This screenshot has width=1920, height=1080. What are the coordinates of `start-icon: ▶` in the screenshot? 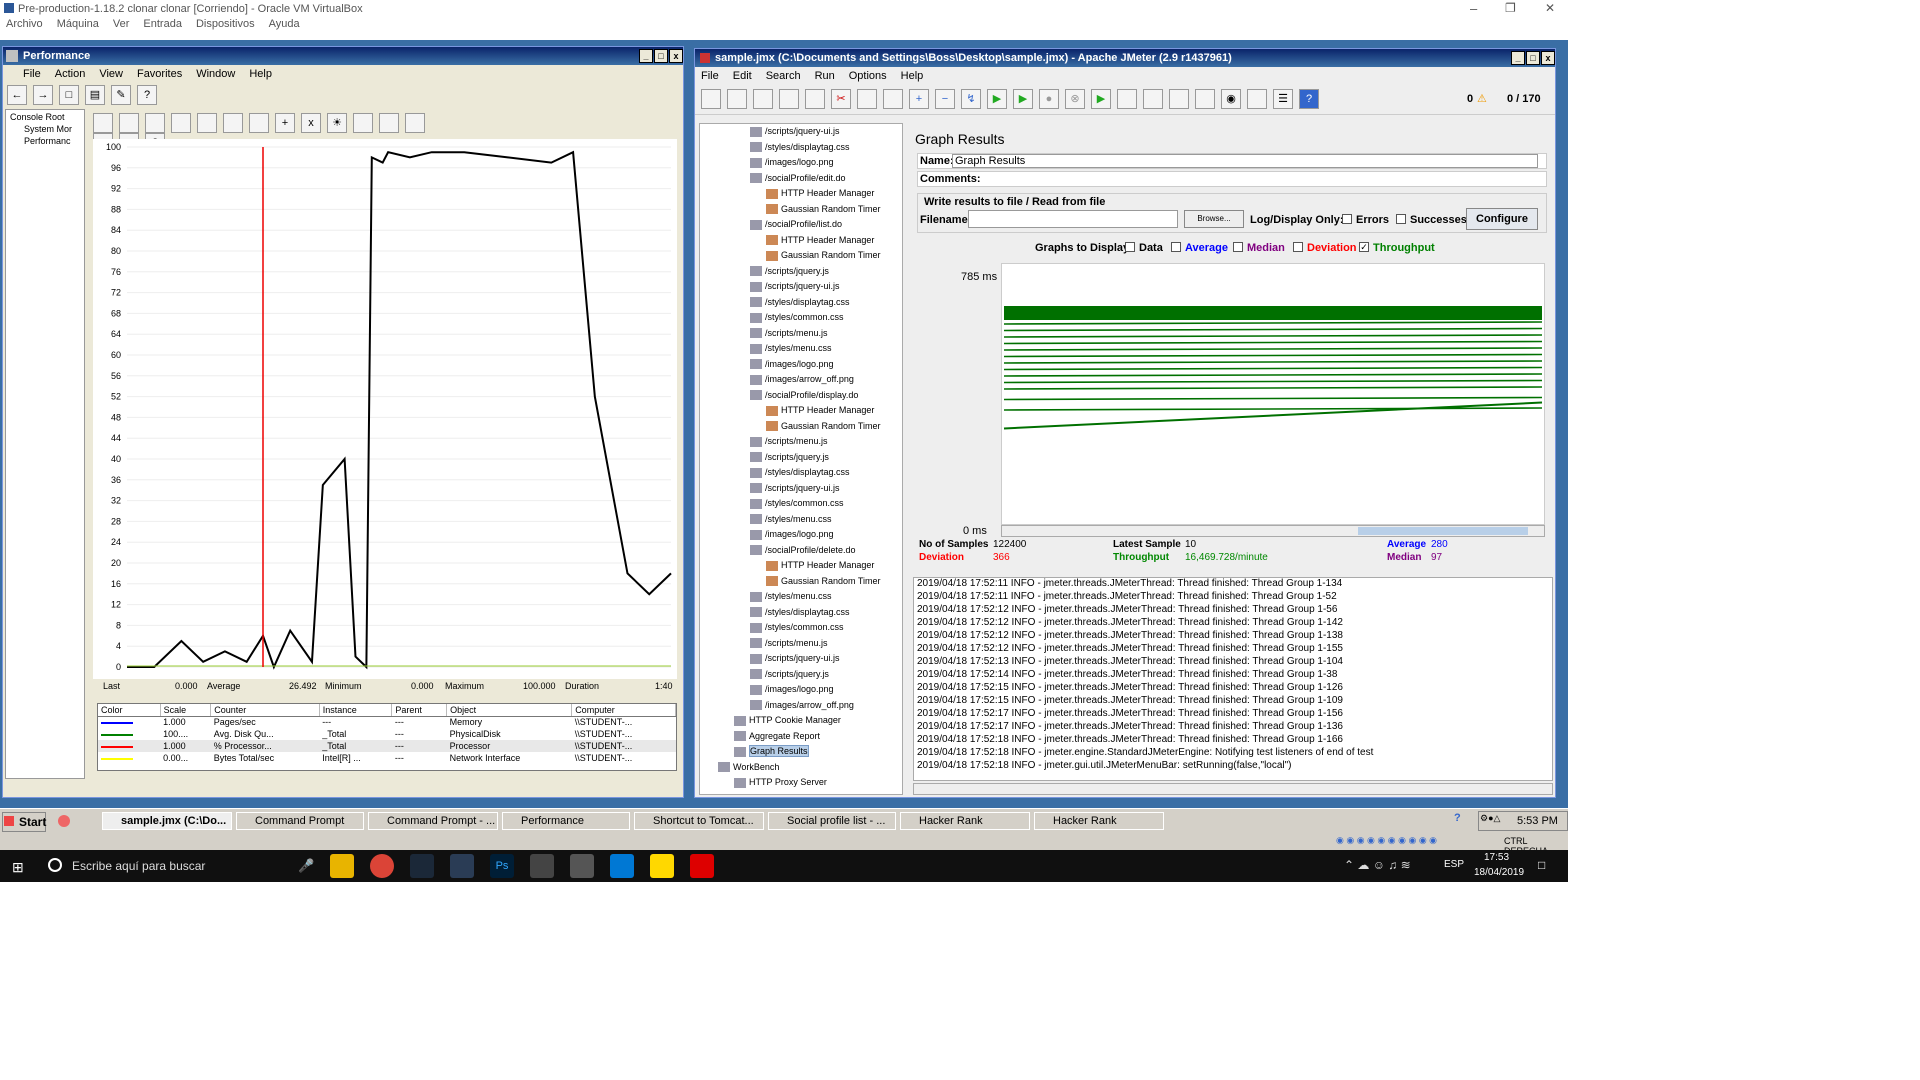 It's located at (997, 99).